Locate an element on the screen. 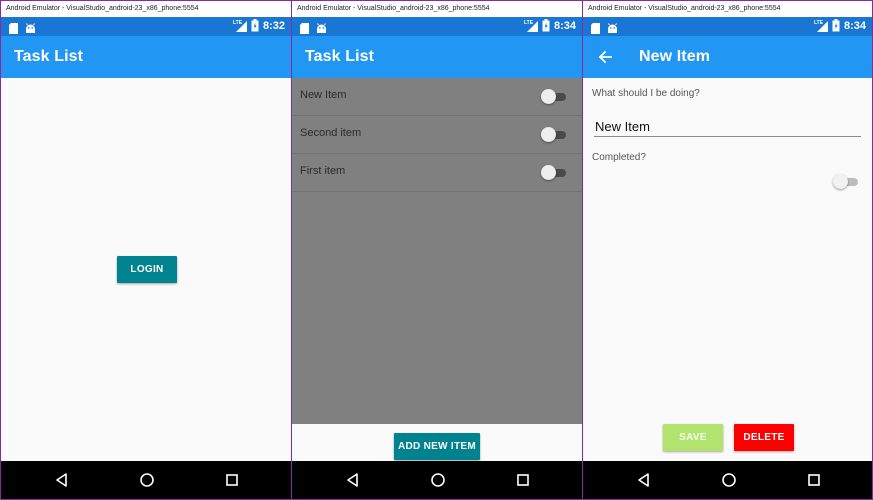  login-button: LOGIN is located at coordinates (147, 269).